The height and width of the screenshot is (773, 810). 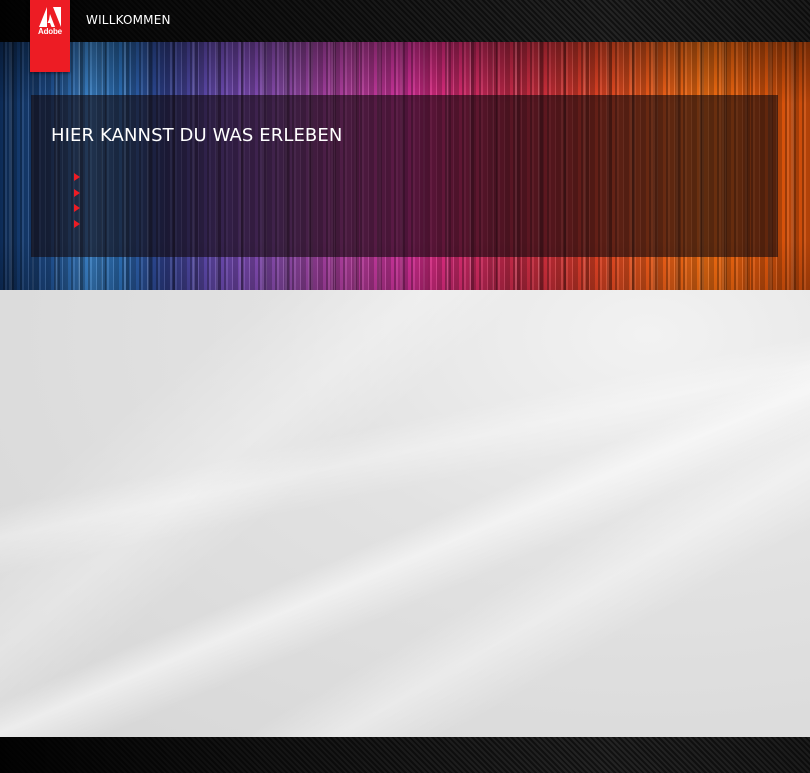 I want to click on hero-bullet-list, so click(x=77, y=197).